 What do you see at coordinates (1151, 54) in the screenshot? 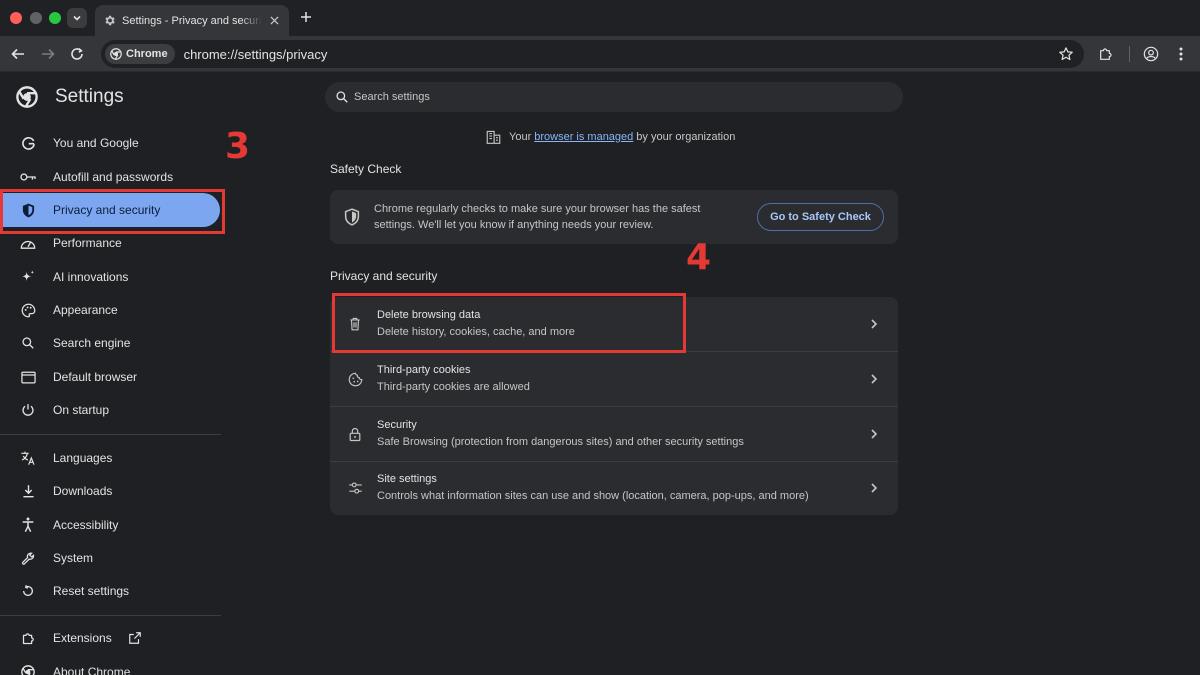
I see `profile-button` at bounding box center [1151, 54].